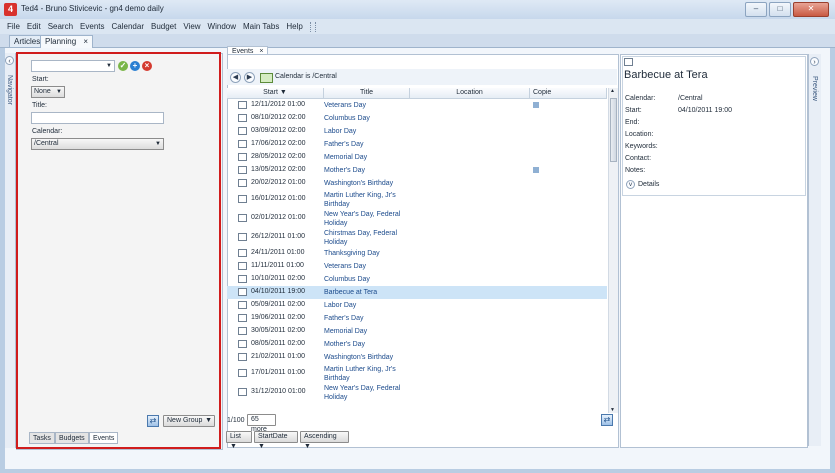 Image resolution: width=835 pixels, height=473 pixels. What do you see at coordinates (612, 410) in the screenshot?
I see `scroll-down-icon: ▼` at bounding box center [612, 410].